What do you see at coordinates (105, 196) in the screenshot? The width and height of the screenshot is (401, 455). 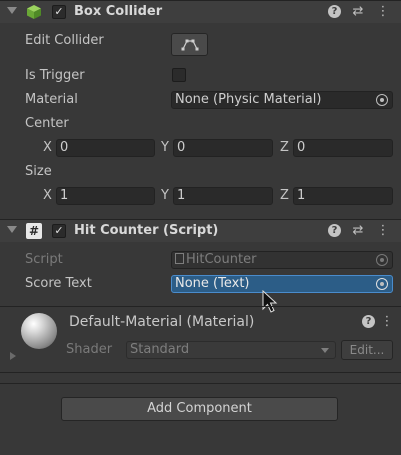 I see `size-x-field: 1` at bounding box center [105, 196].